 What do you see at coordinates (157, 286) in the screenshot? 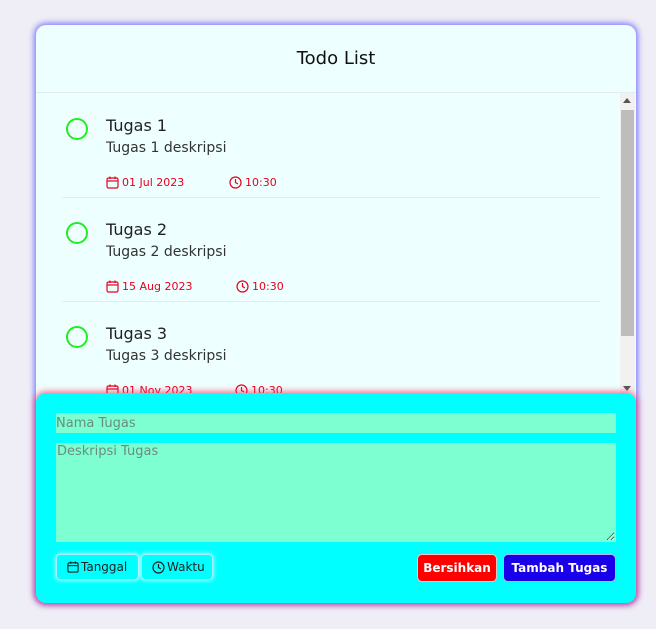
I see `todo-date-text: 15 Aug 2023` at bounding box center [157, 286].